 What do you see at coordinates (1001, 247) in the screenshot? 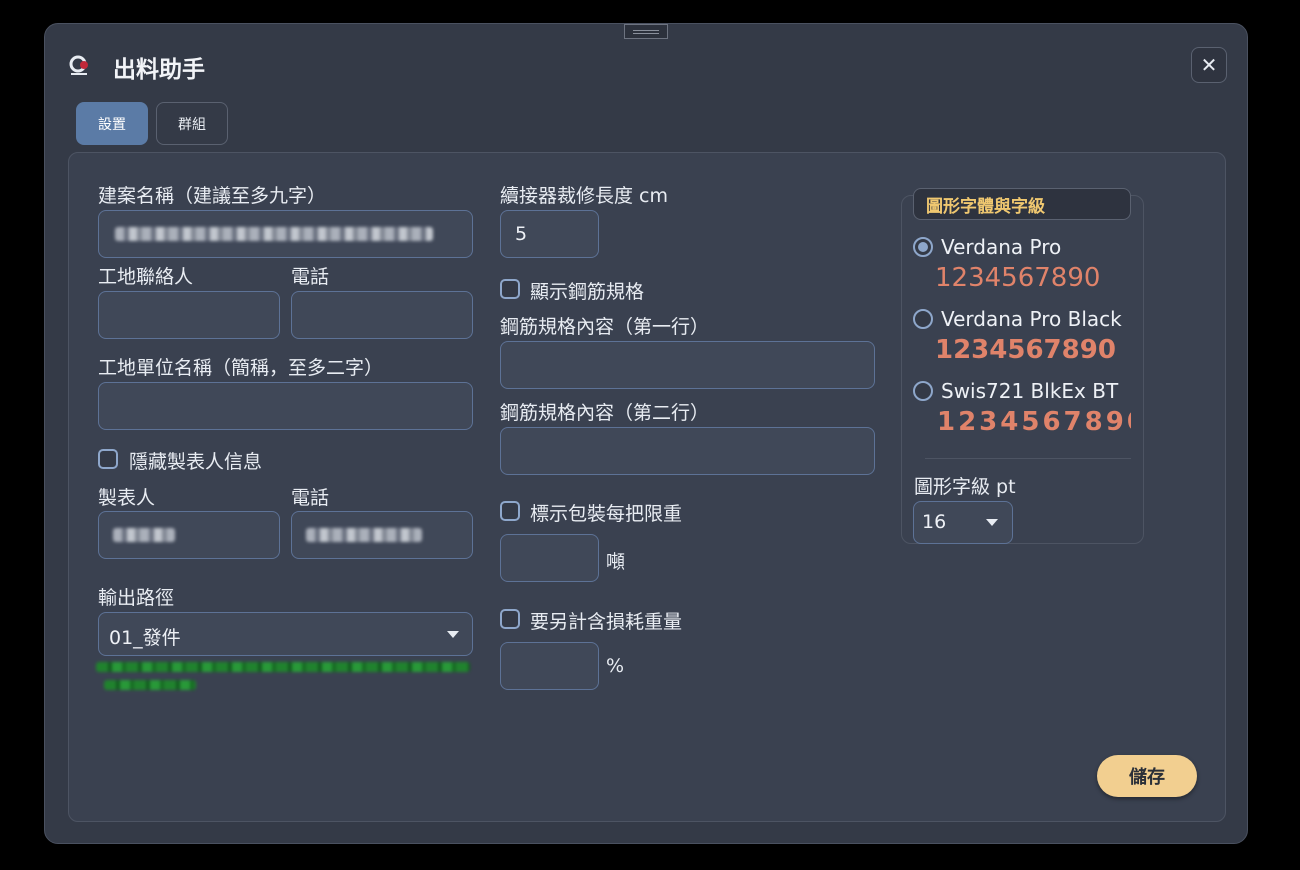
I see `font-name-verdana-pro: Verdana Pro` at bounding box center [1001, 247].